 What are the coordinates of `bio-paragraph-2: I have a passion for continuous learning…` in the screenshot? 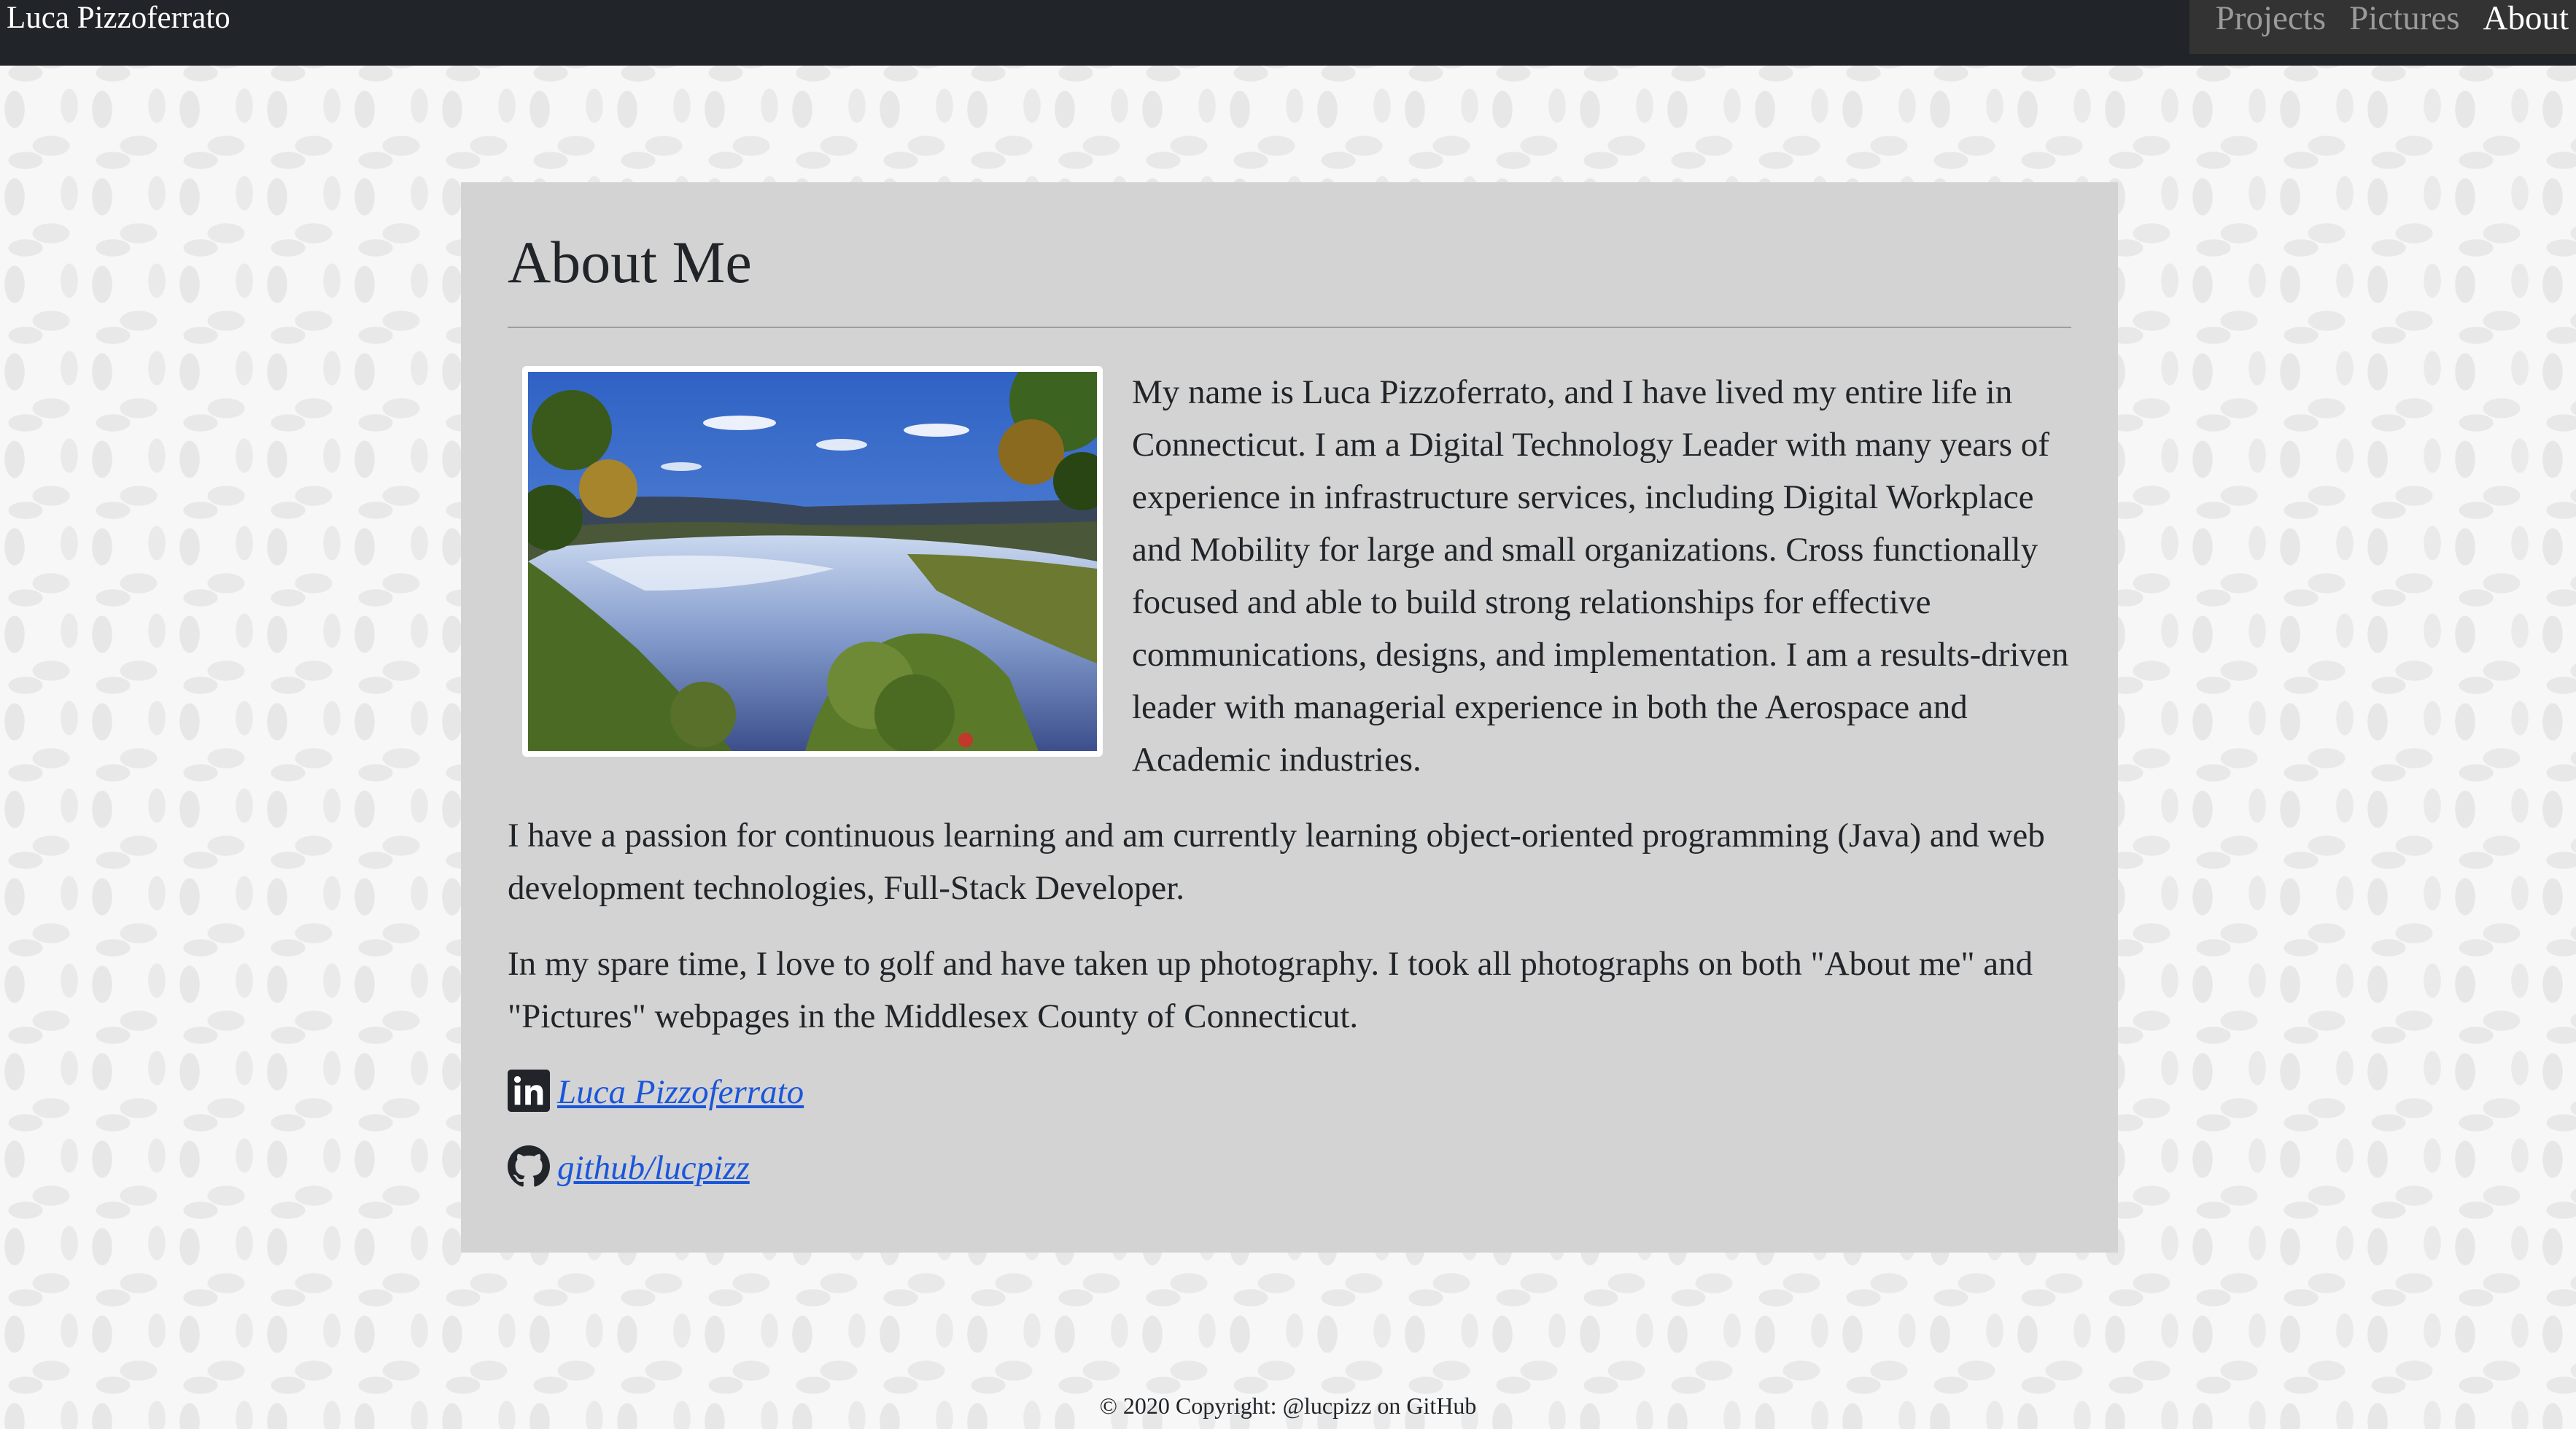 It's located at (1276, 862).